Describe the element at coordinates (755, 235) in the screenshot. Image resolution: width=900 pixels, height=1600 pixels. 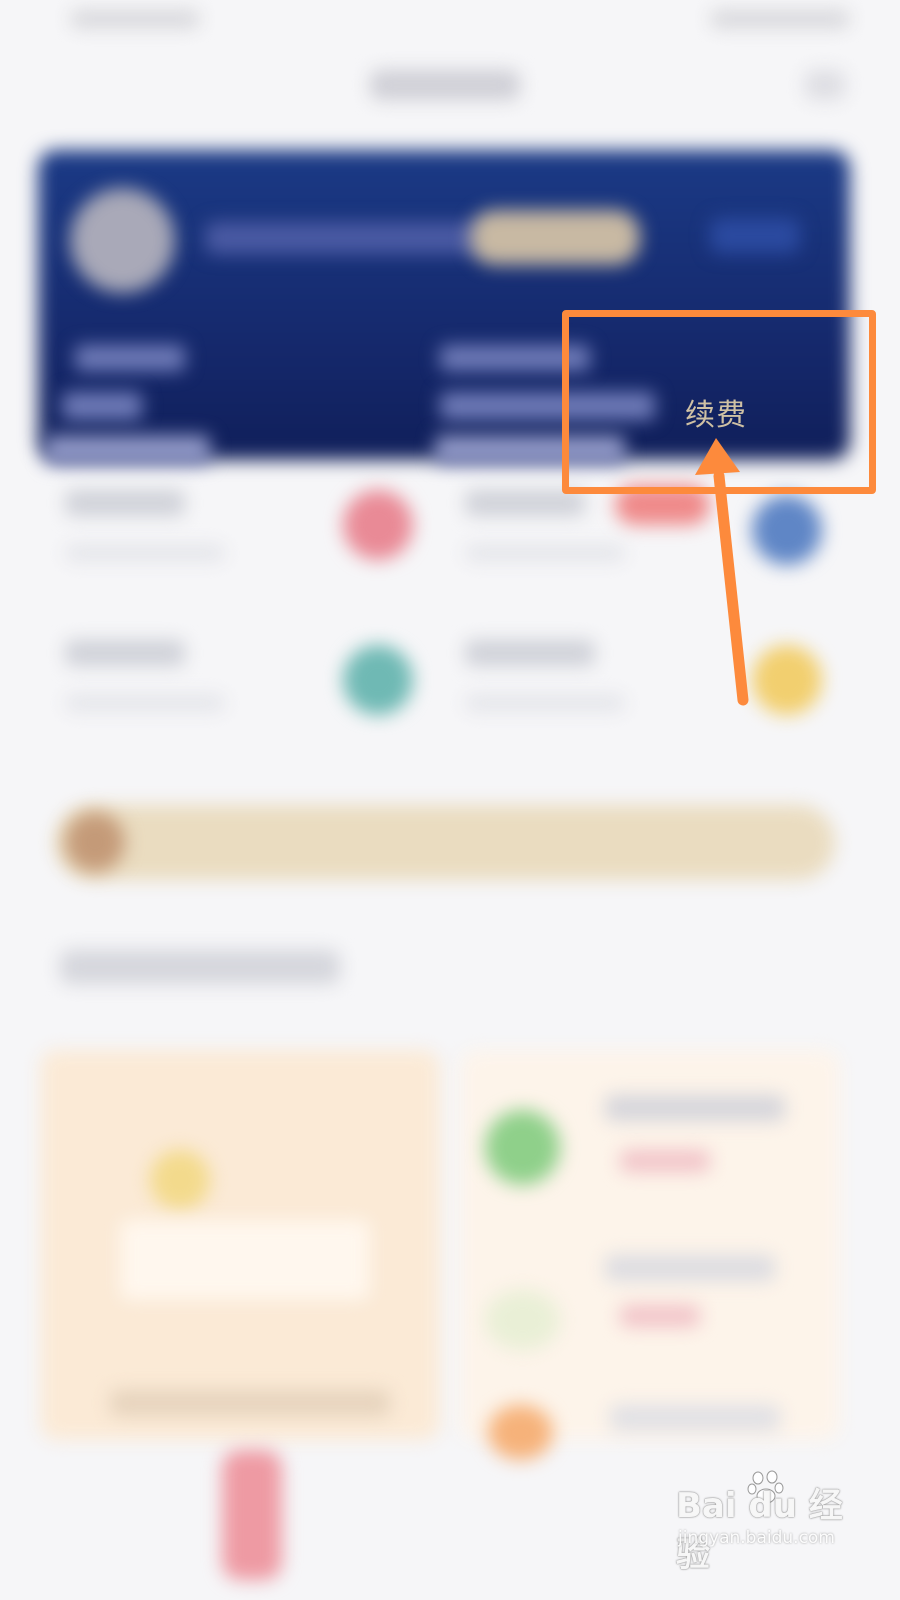
I see `card-corner-label` at that location.